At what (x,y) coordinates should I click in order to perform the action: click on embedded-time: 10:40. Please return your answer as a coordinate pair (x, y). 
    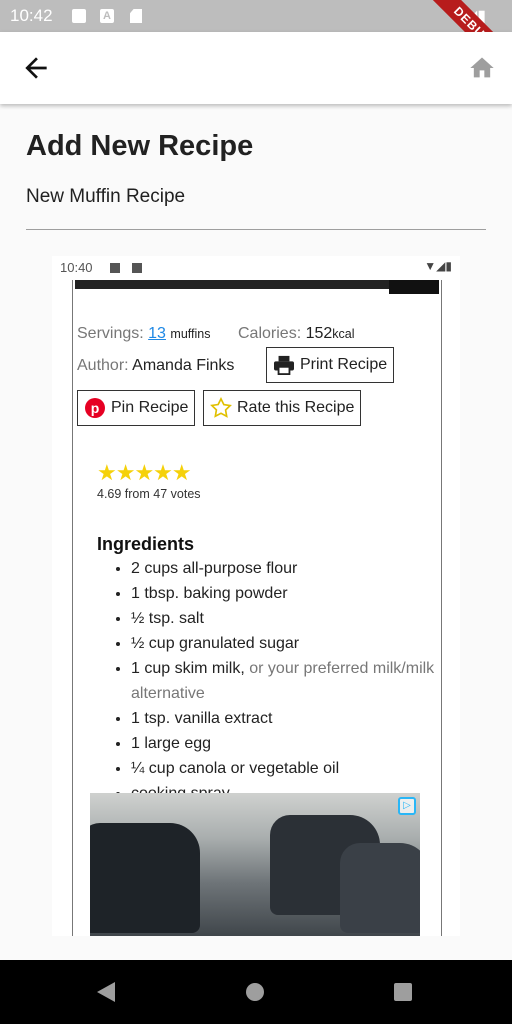
    Looking at the image, I should click on (76, 267).